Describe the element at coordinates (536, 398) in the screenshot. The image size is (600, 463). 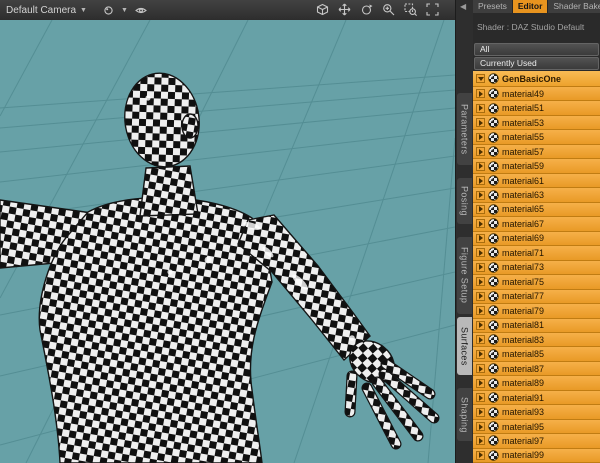
I see `material-row: material91` at that location.